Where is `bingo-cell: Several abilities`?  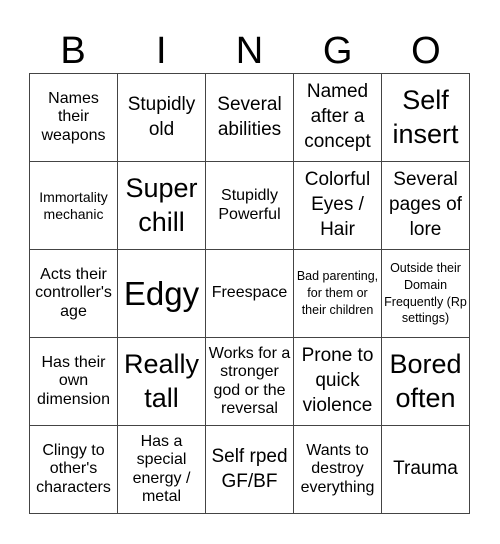
bingo-cell: Several abilities is located at coordinates (250, 118).